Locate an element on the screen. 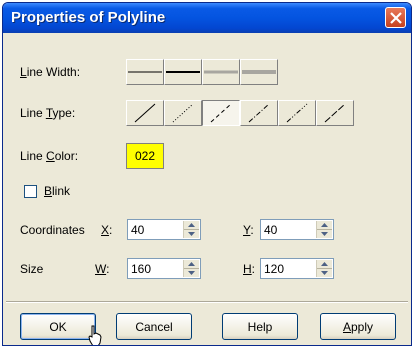 This screenshot has height=348, width=414. line-color-swatch: 022 is located at coordinates (145, 156).